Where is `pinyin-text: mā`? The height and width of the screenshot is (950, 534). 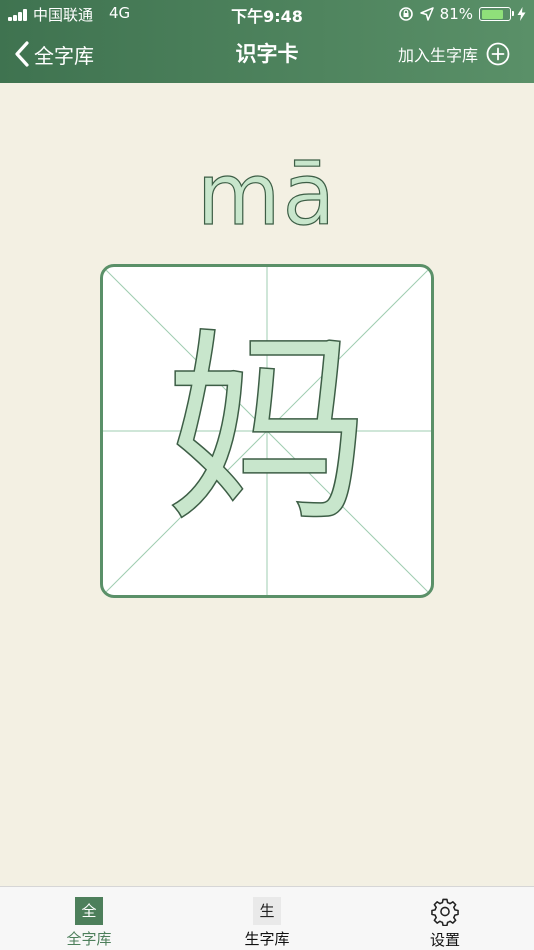
pinyin-text: mā is located at coordinates (267, 194).